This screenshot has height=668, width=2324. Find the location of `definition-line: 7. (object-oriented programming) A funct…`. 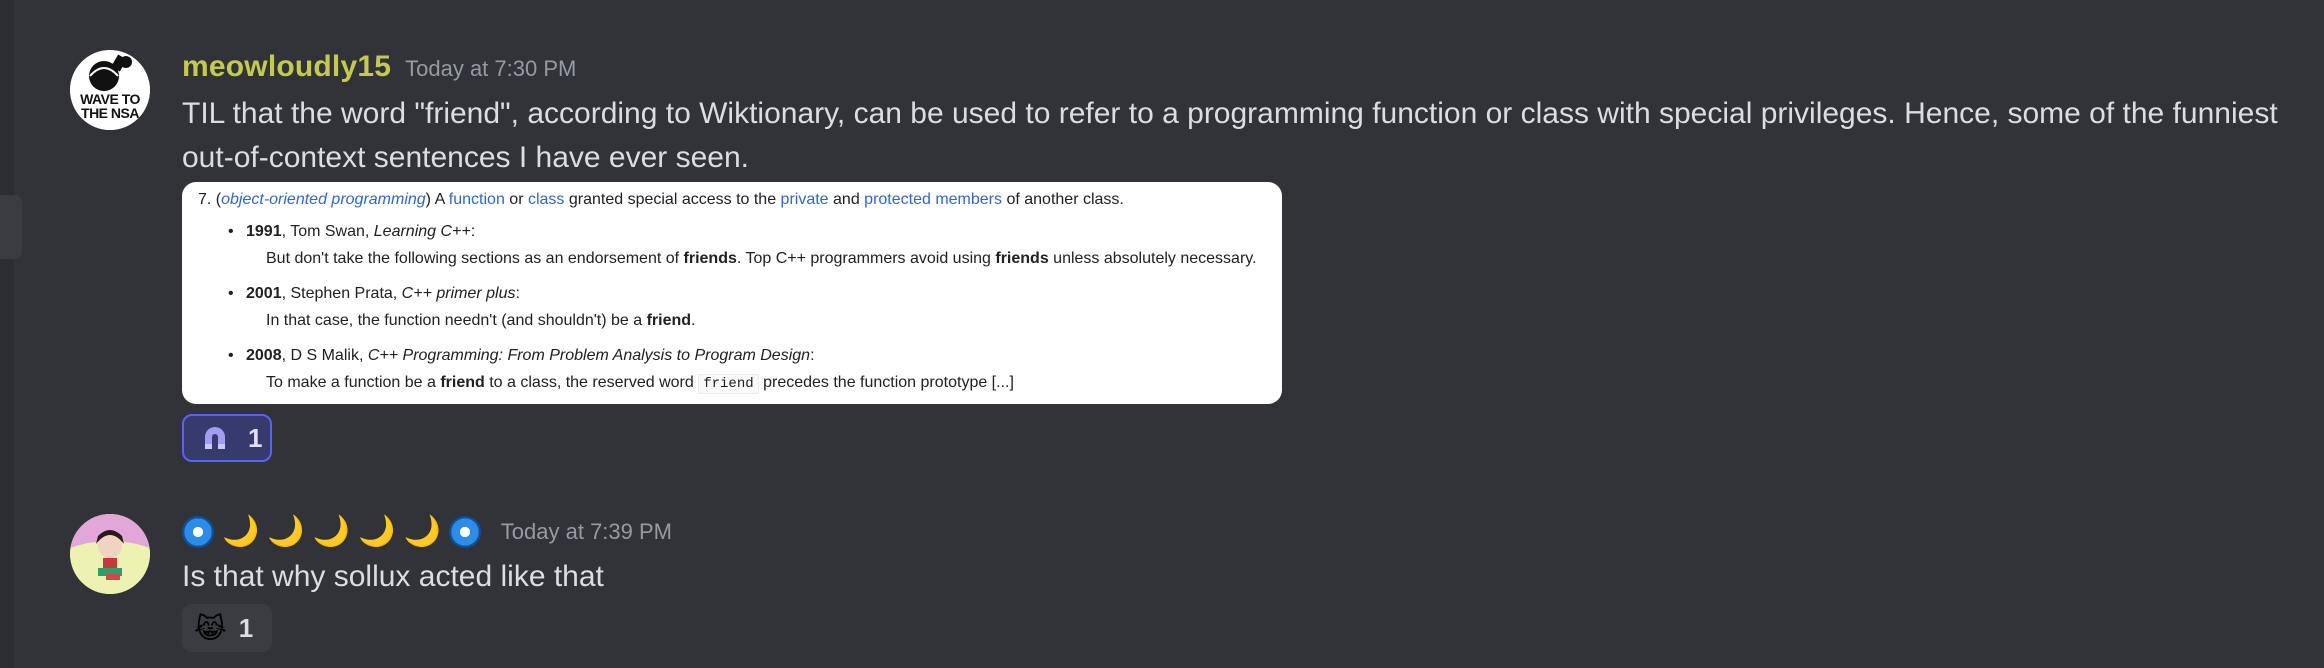

definition-line: 7. (object-oriented programming) A funct… is located at coordinates (661, 199).